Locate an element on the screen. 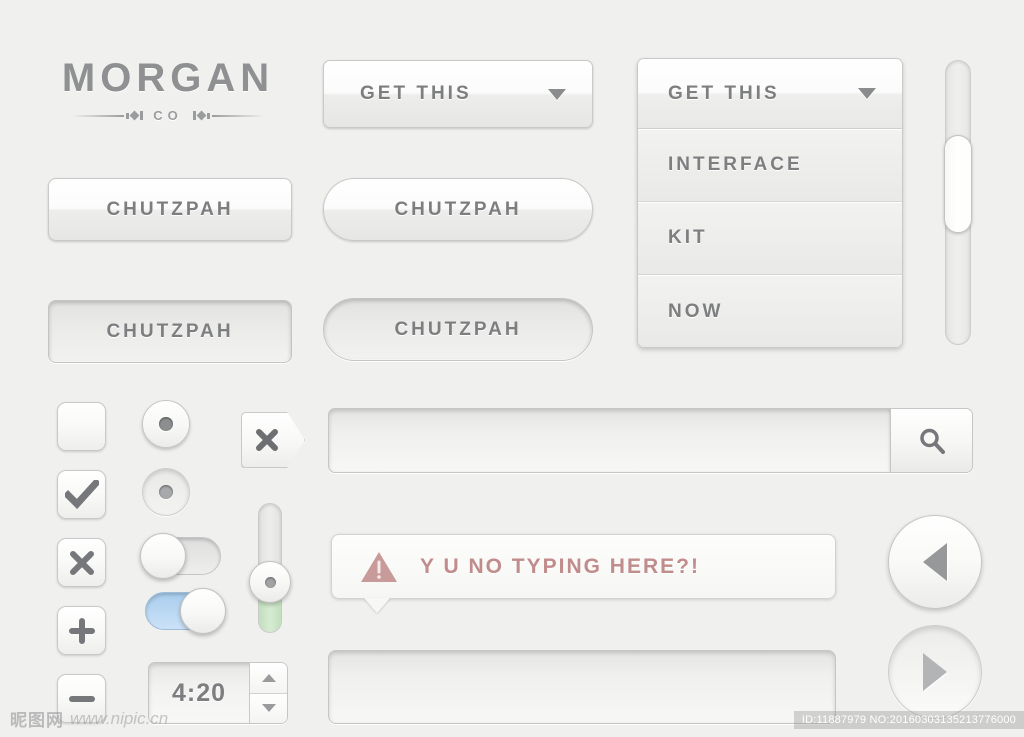  dropdown-menu-open: GET THIS INTERFACE KIT NOW is located at coordinates (770, 203).